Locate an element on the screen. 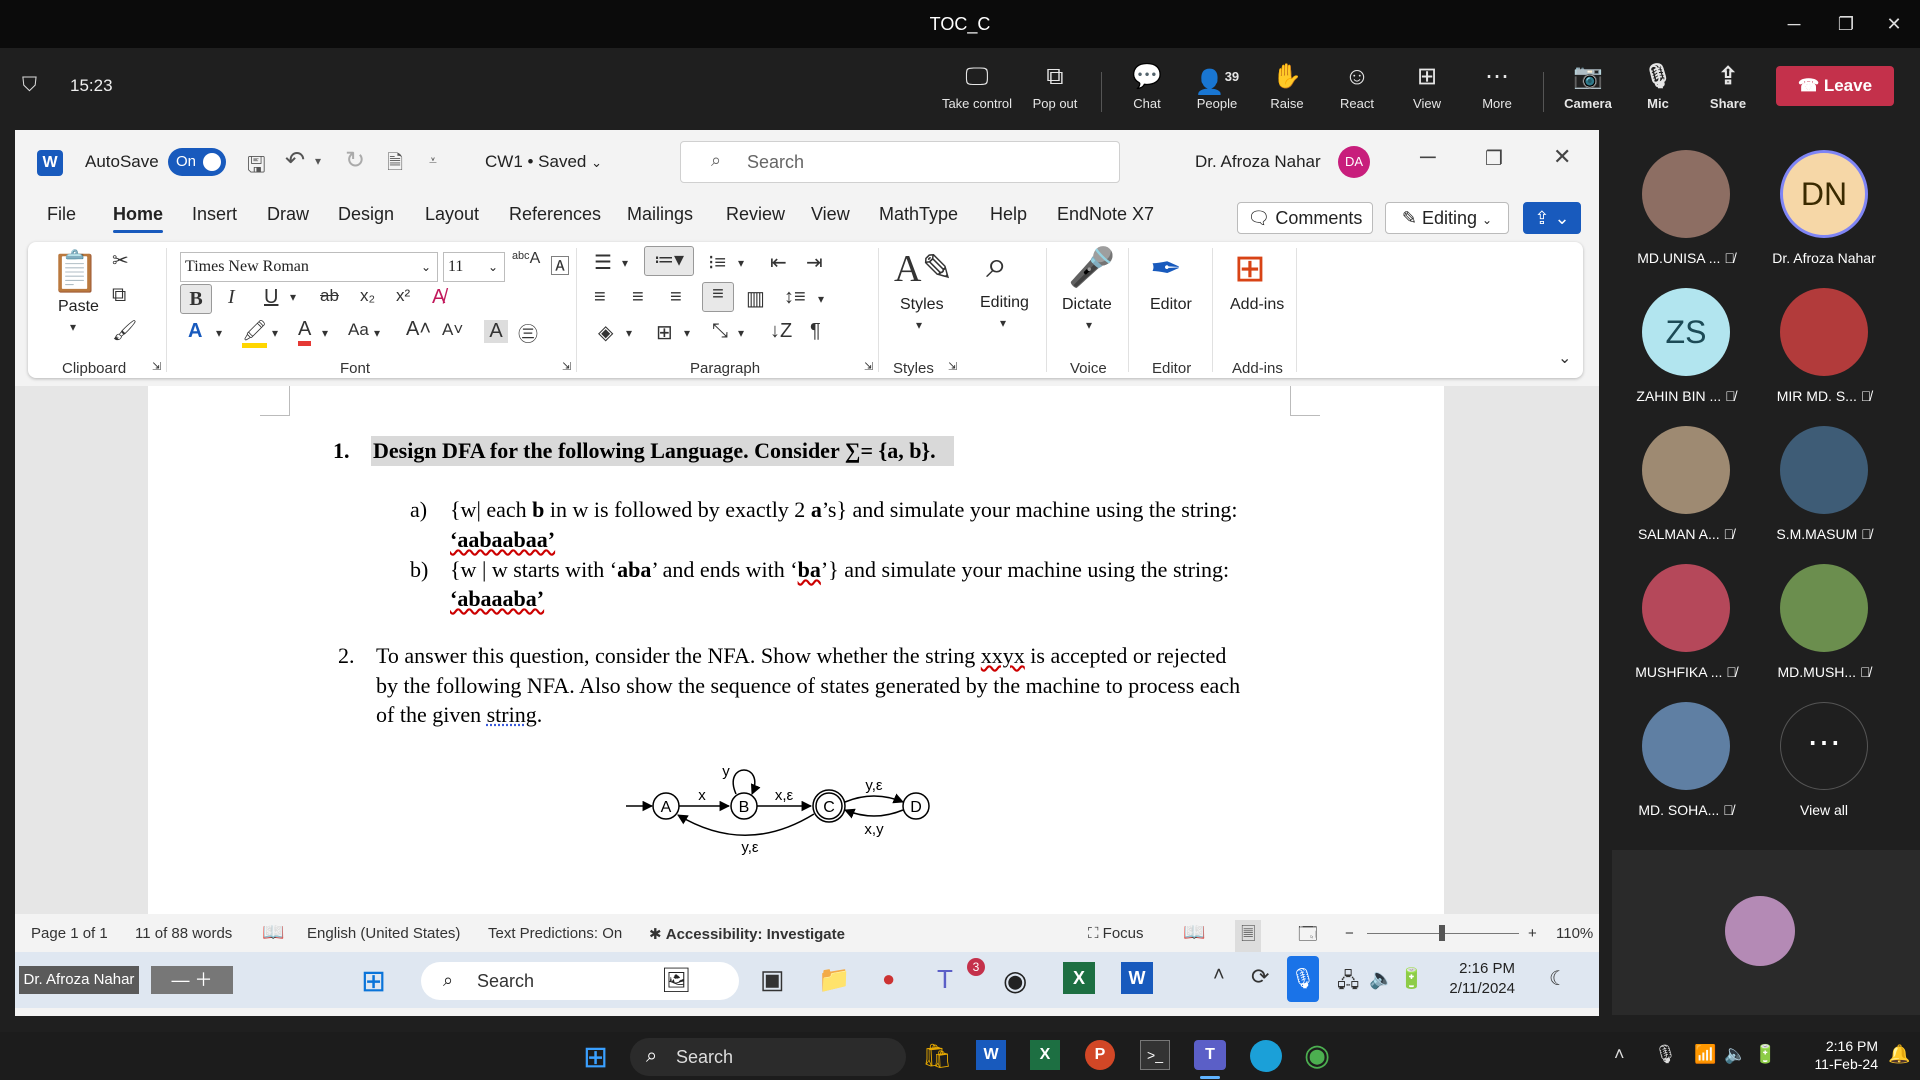  chevron-up-icon: ˄ is located at coordinates (1619, 1054).